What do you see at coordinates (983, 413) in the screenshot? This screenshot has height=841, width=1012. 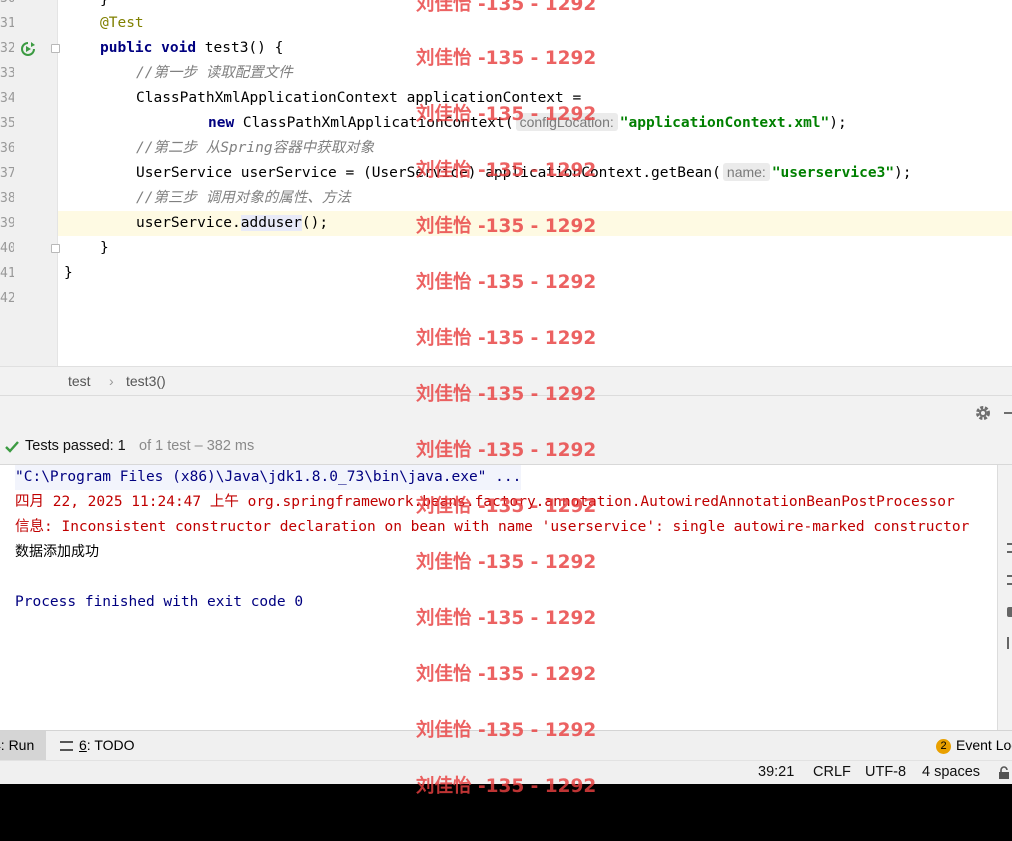 I see `gear-icon` at bounding box center [983, 413].